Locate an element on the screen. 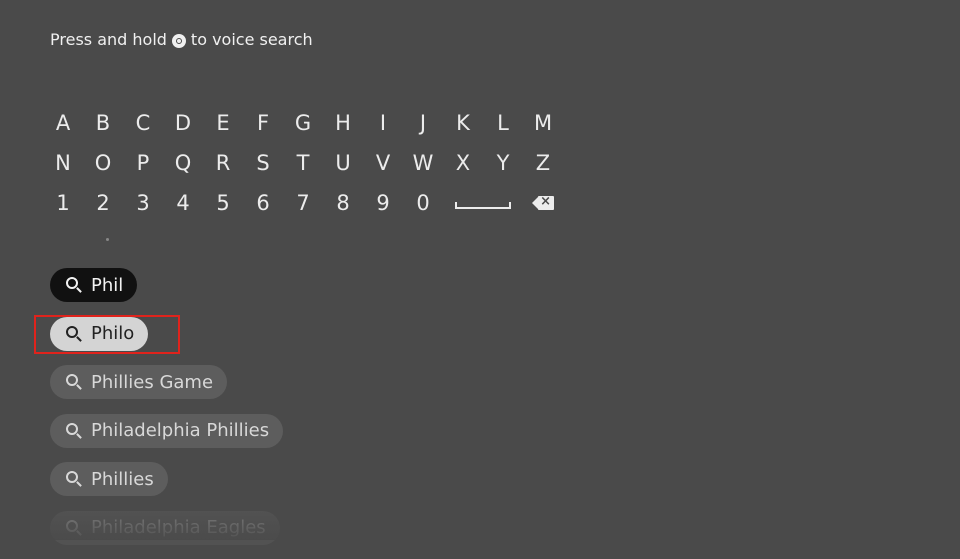 The height and width of the screenshot is (559, 960). suggestion-item-philadelphia-eagles: Philadelphia Eagles is located at coordinates (165, 527).